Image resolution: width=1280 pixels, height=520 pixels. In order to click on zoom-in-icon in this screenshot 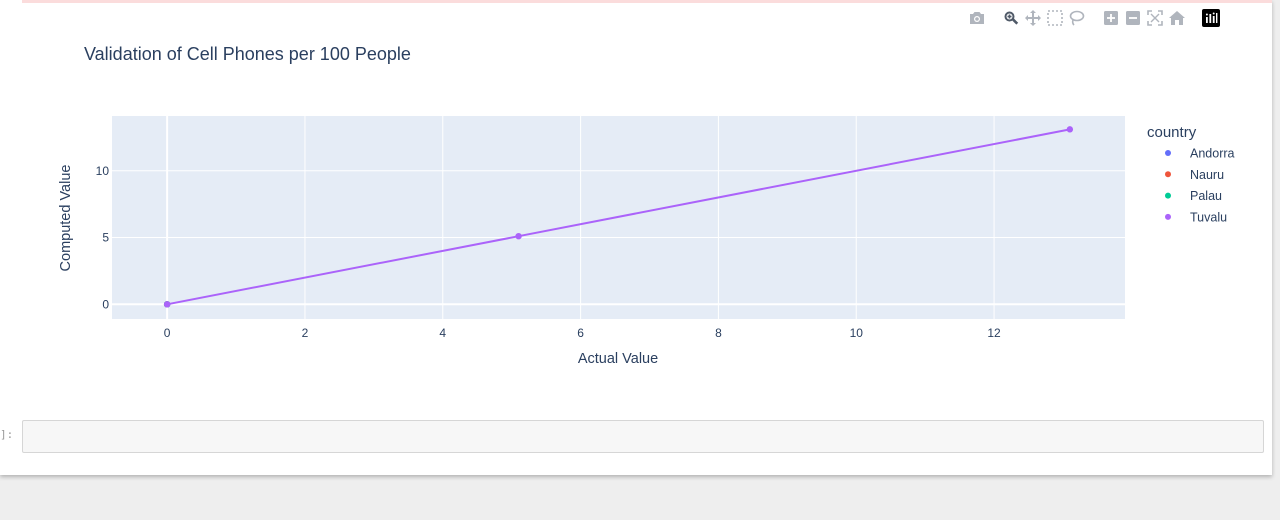, I will do `click(1111, 18)`.